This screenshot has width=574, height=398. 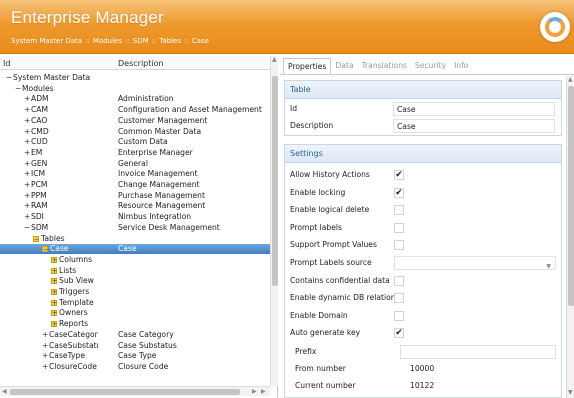 What do you see at coordinates (36, 206) in the screenshot?
I see `tree-node: +RAM` at bounding box center [36, 206].